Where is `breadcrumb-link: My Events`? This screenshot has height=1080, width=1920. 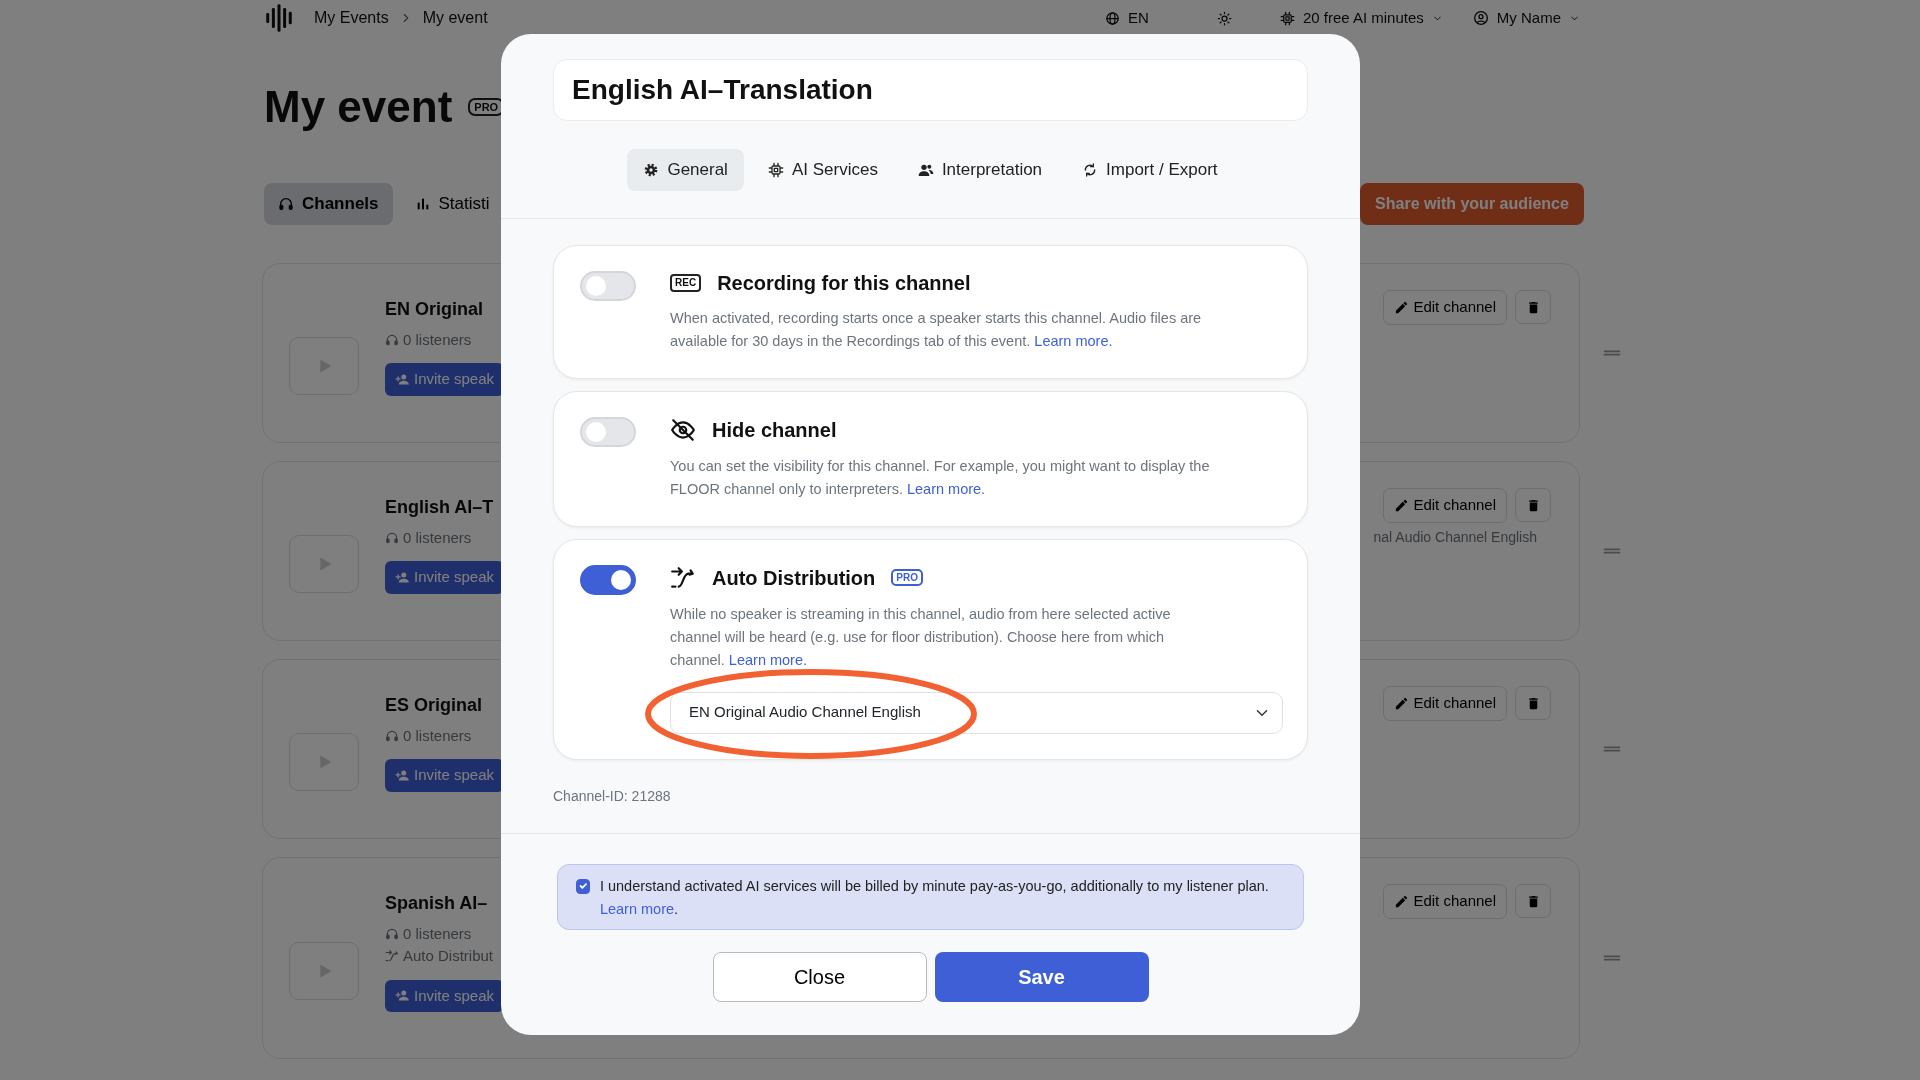
breadcrumb-link: My Events is located at coordinates (351, 18).